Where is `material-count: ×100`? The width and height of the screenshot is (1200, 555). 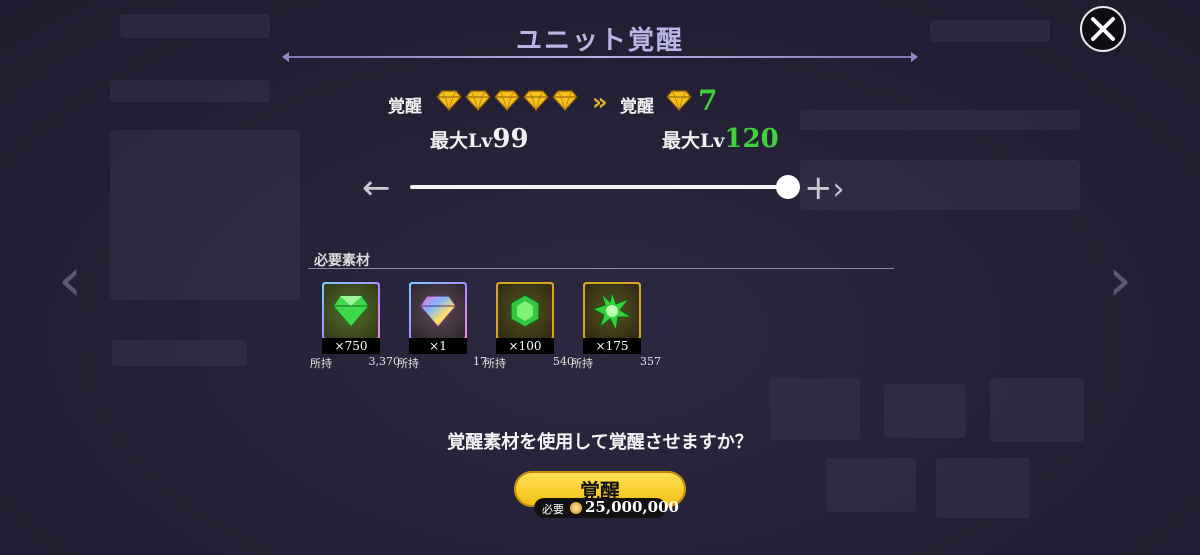 material-count: ×100 is located at coordinates (525, 346).